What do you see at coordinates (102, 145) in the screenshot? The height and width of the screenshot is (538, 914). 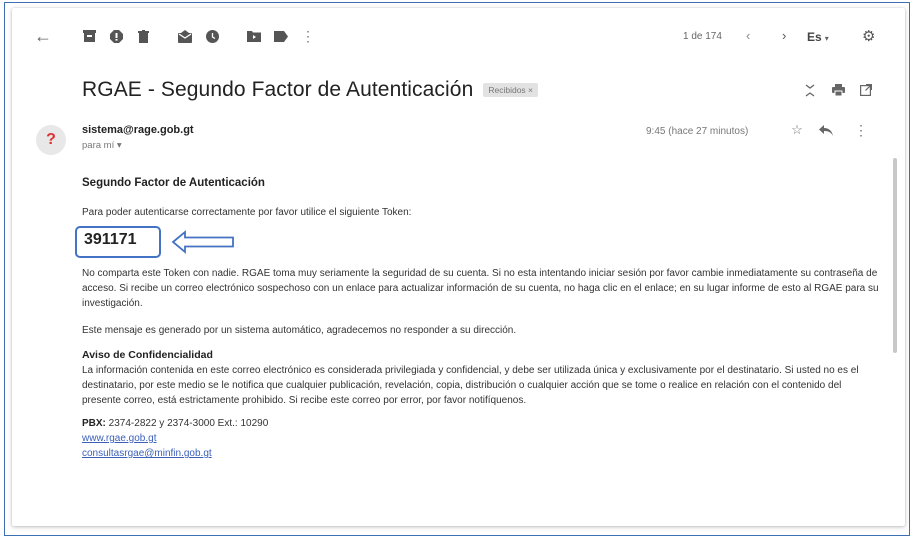 I see `recipient-dropdown: para mí ▾` at bounding box center [102, 145].